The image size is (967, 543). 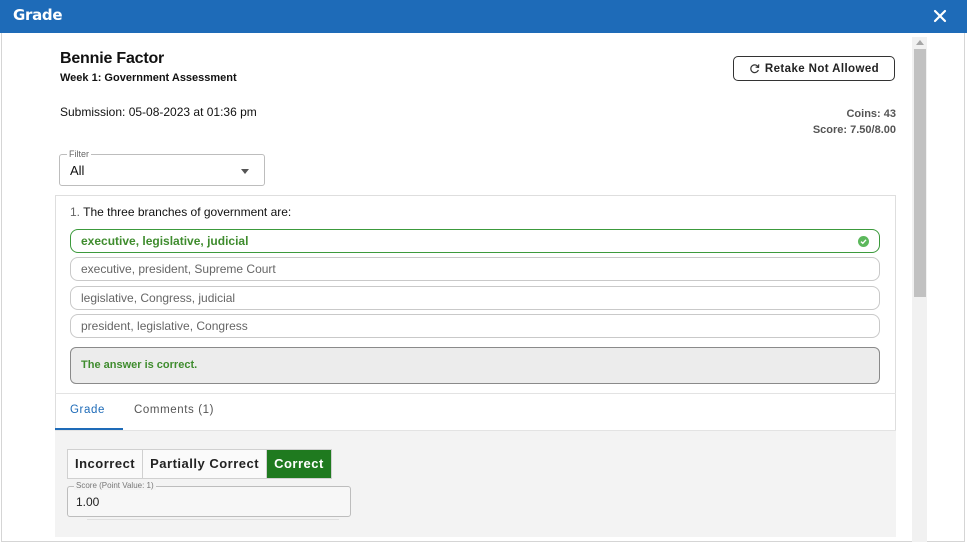 I want to click on submission-date: Submission: 05-08-2023 at 01:36 pm, so click(x=158, y=112).